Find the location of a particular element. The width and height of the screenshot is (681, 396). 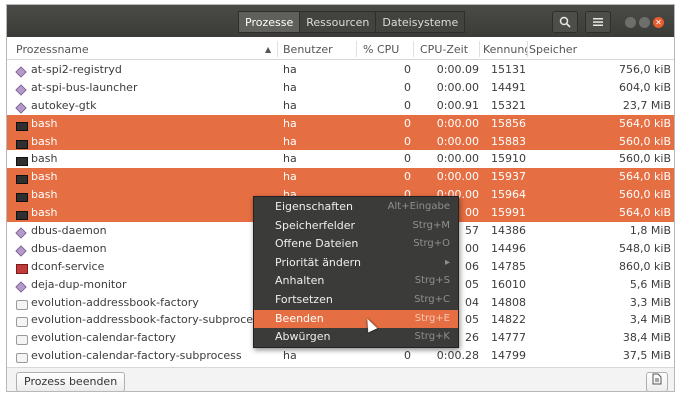

process-id: 15856 is located at coordinates (508, 123).